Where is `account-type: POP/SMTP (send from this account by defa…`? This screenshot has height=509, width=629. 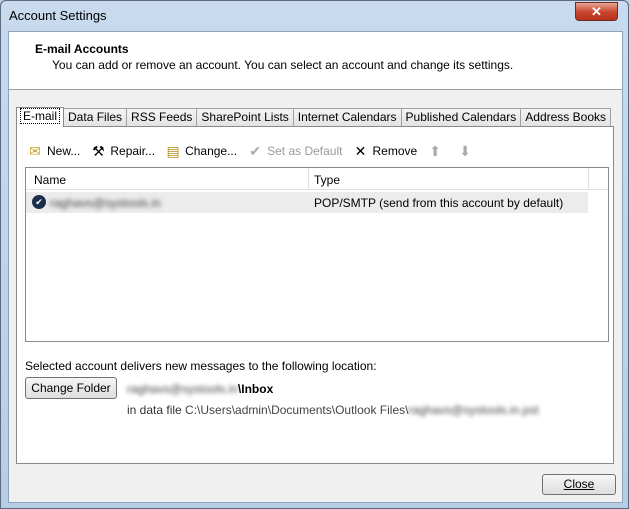
account-type: POP/SMTP (send from this account by defa… is located at coordinates (439, 203).